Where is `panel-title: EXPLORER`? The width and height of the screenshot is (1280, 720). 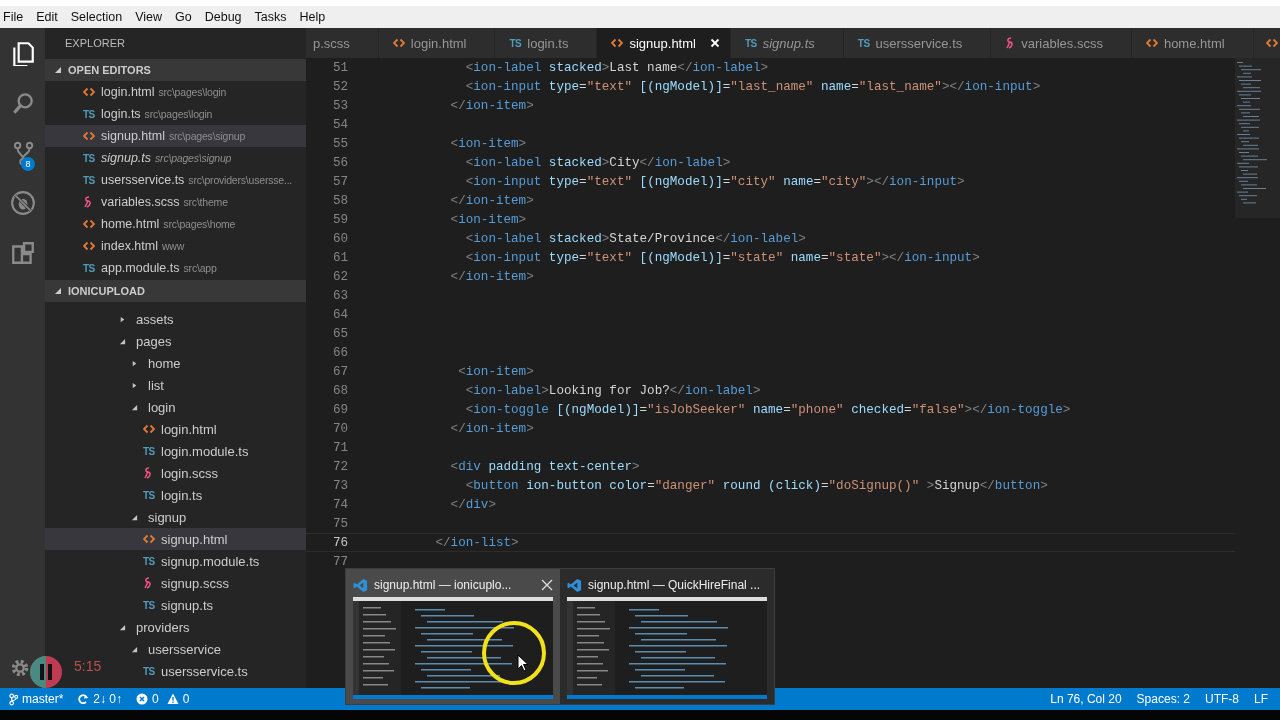
panel-title: EXPLORER is located at coordinates (95, 43).